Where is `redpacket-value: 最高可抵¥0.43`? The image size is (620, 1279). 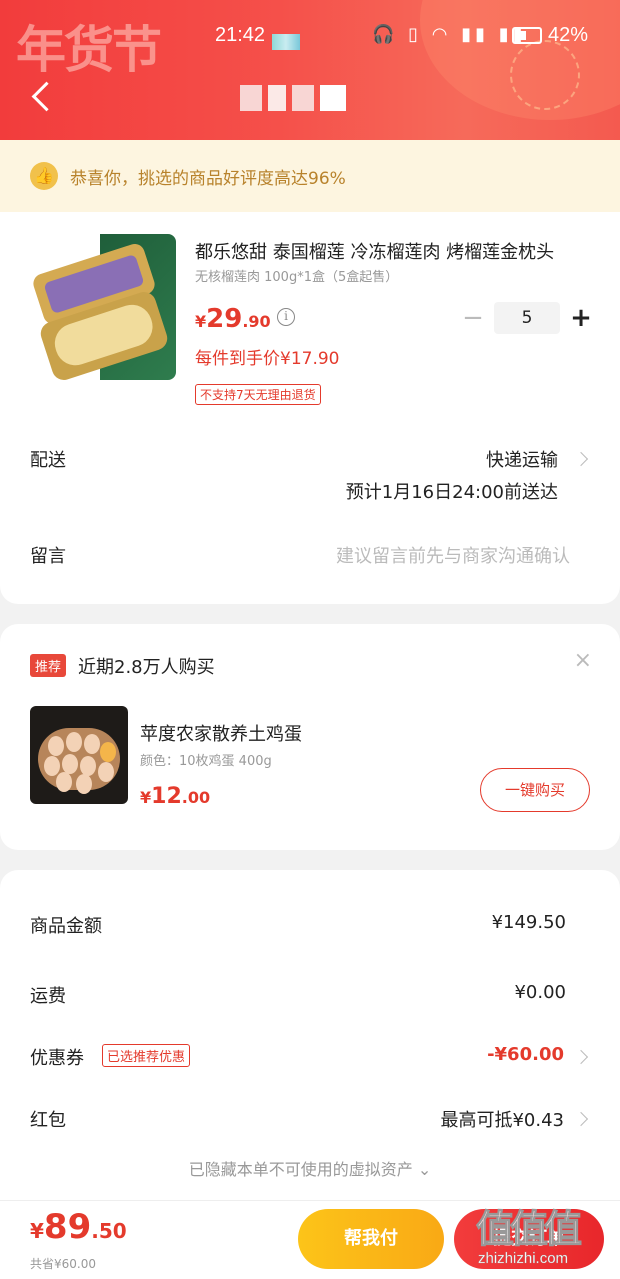 redpacket-value: 最高可抵¥0.43 is located at coordinates (502, 1119).